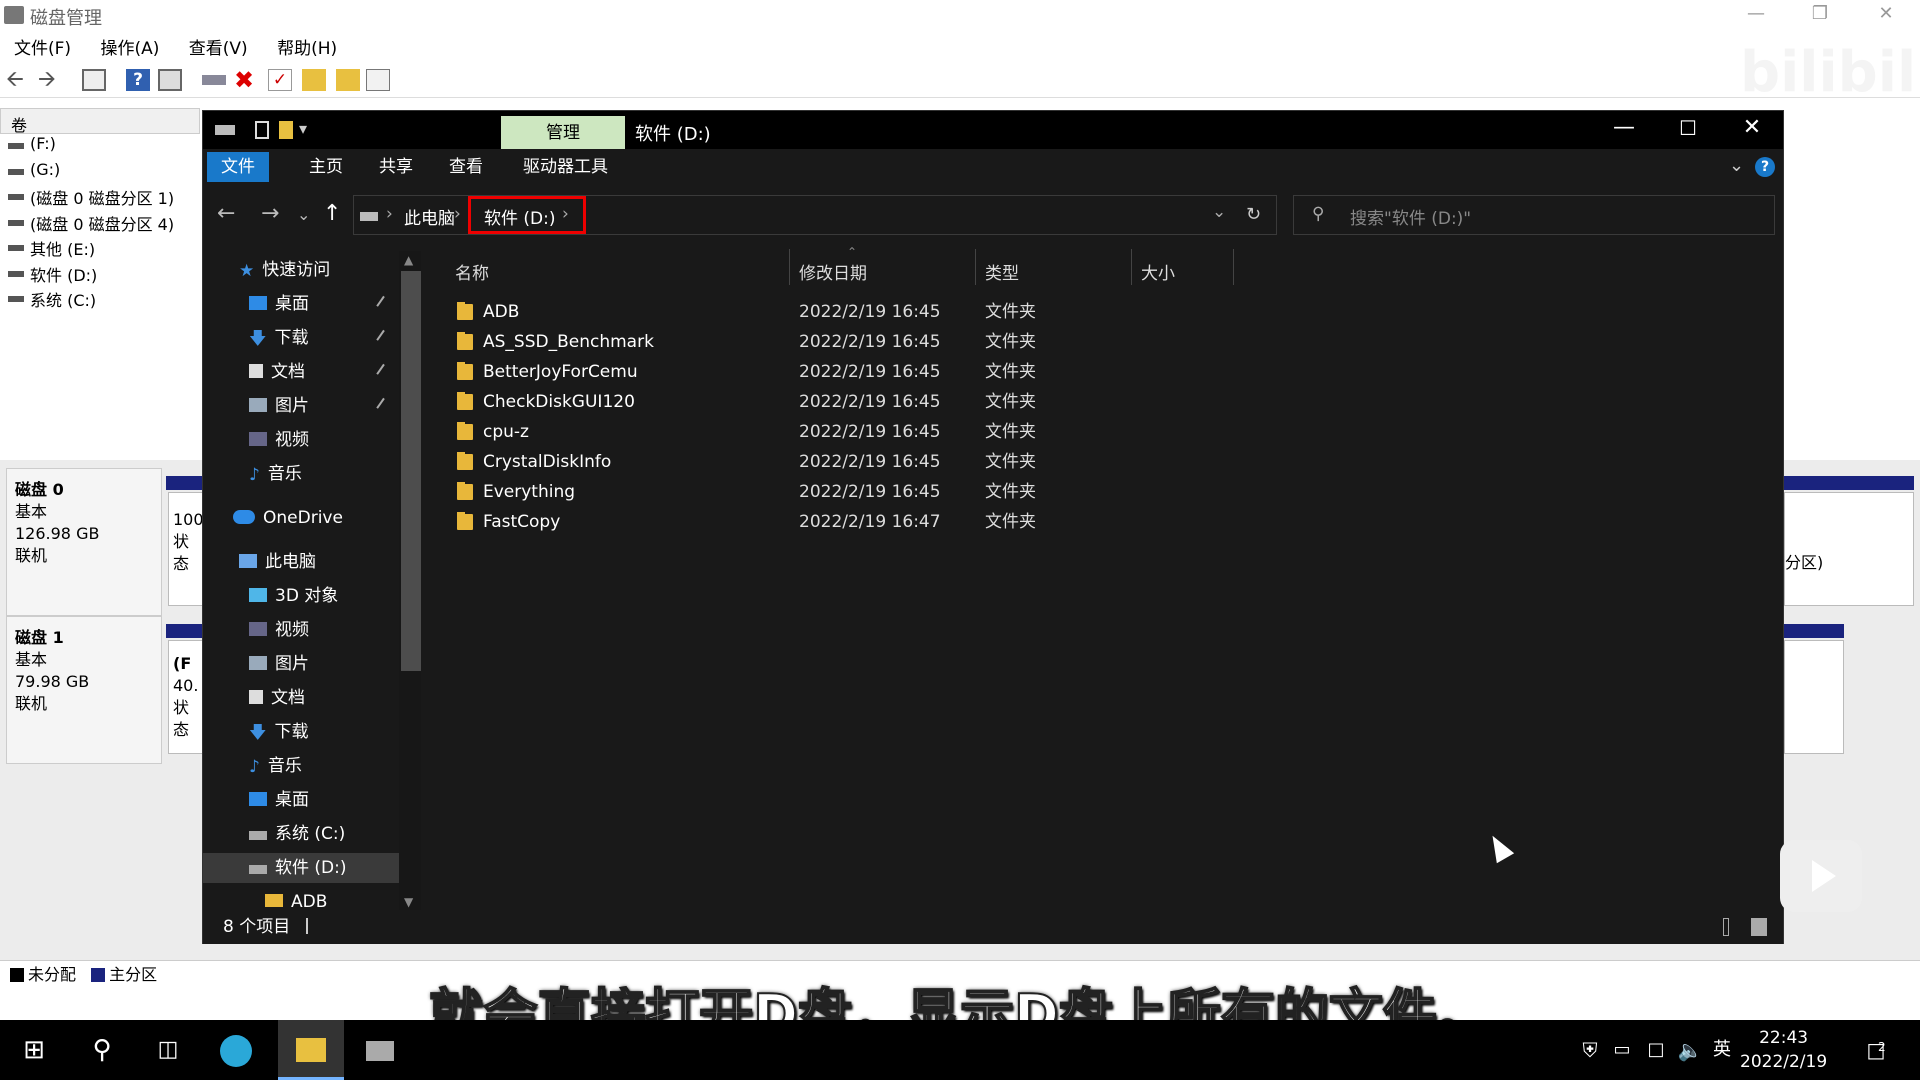 This screenshot has width=1920, height=1080. I want to click on menu-view: 查看(V), so click(216, 44).